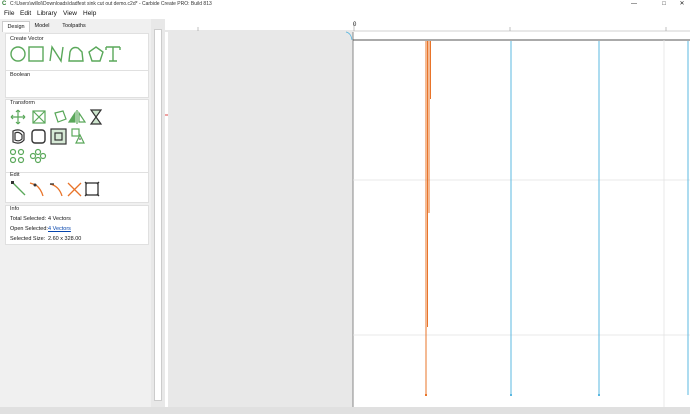 This screenshot has height=414, width=690. I want to click on rotate-tool-icon, so click(60, 116).